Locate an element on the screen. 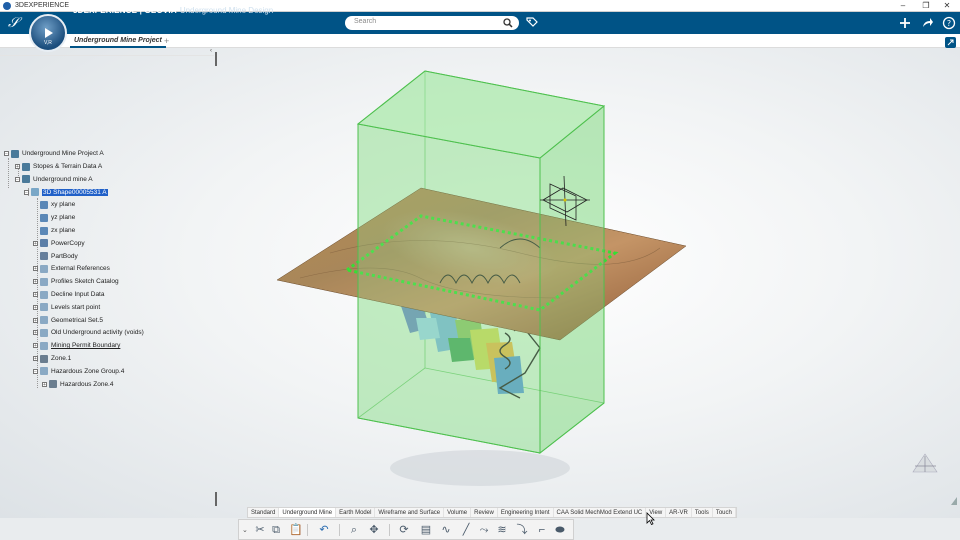 This screenshot has width=960, height=540. action-tab-touch: Touch is located at coordinates (724, 512).